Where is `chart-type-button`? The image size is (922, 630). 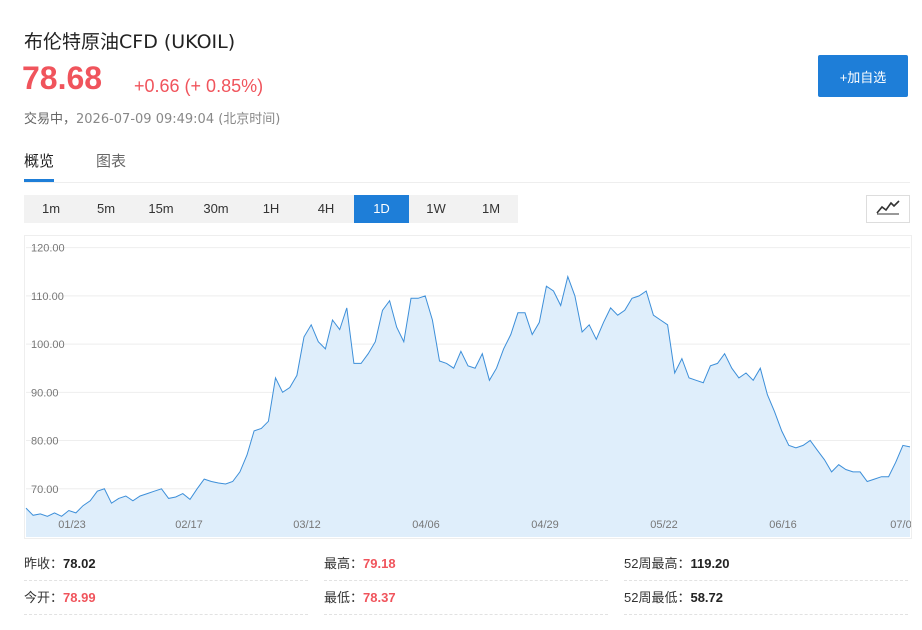
chart-type-button is located at coordinates (888, 209).